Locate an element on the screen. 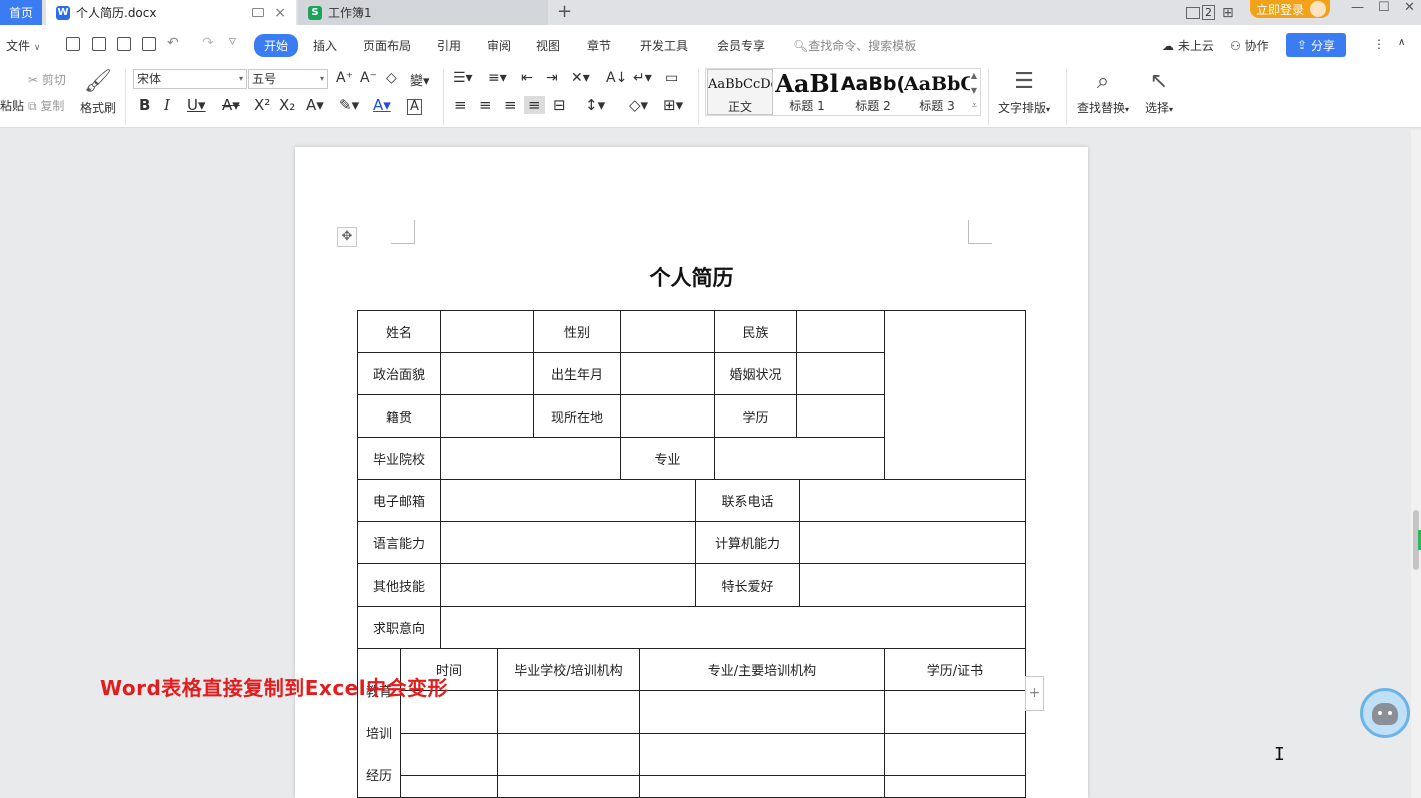 This screenshot has width=1421, height=798. cut-button: ✂ 剪切 is located at coordinates (47, 79).